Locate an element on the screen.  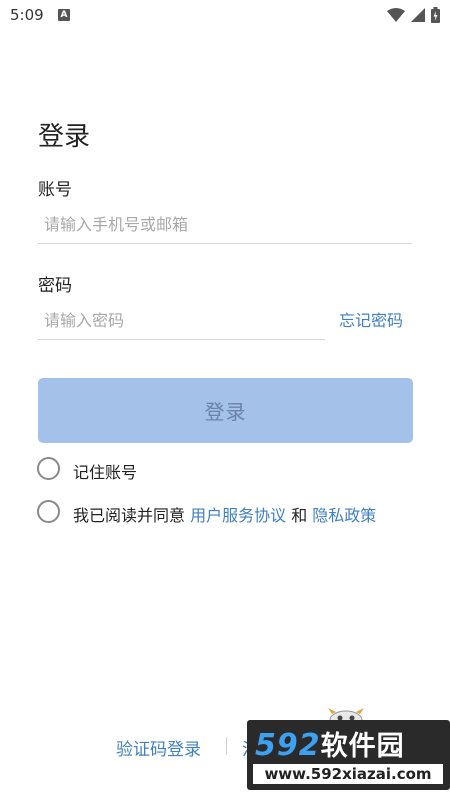
account-input is located at coordinates (225, 225).